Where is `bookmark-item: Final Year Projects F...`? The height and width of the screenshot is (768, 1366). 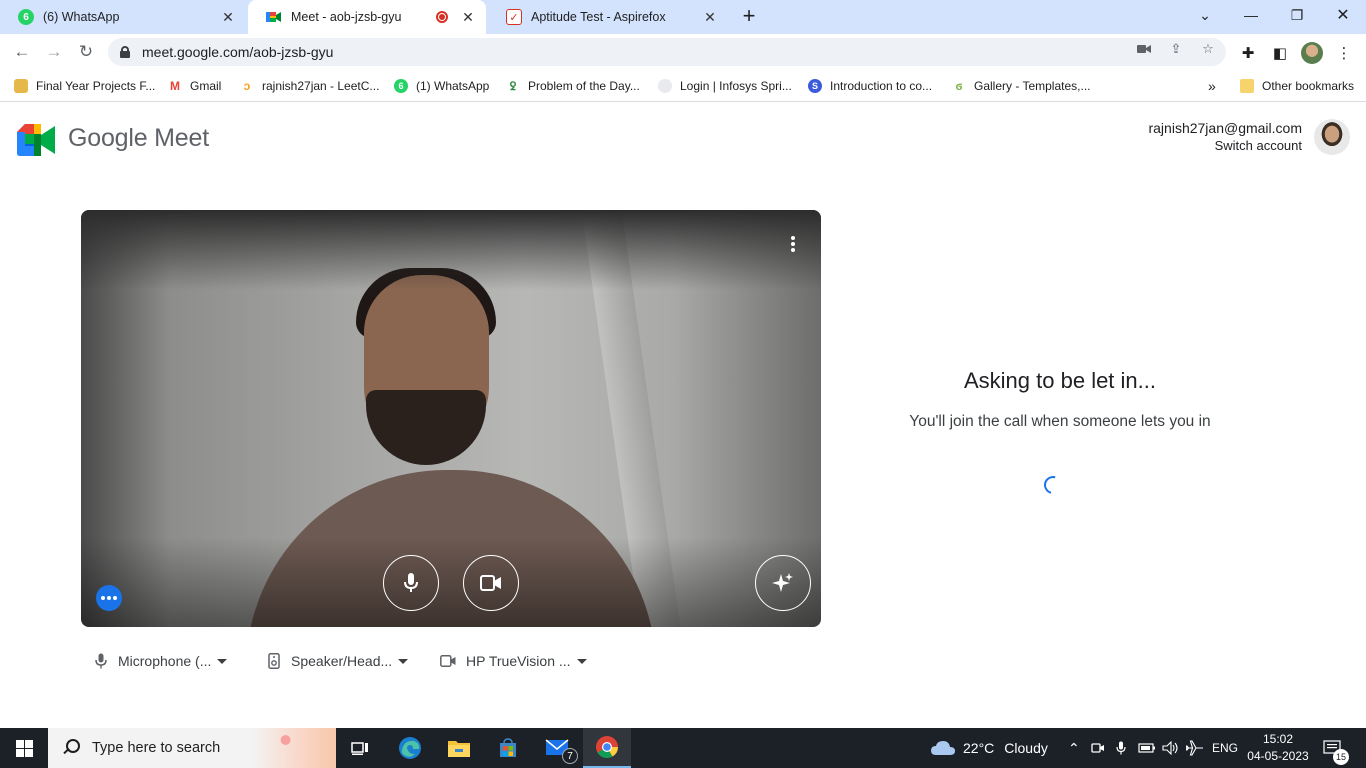
bookmark-item: Final Year Projects F... is located at coordinates (84, 86).